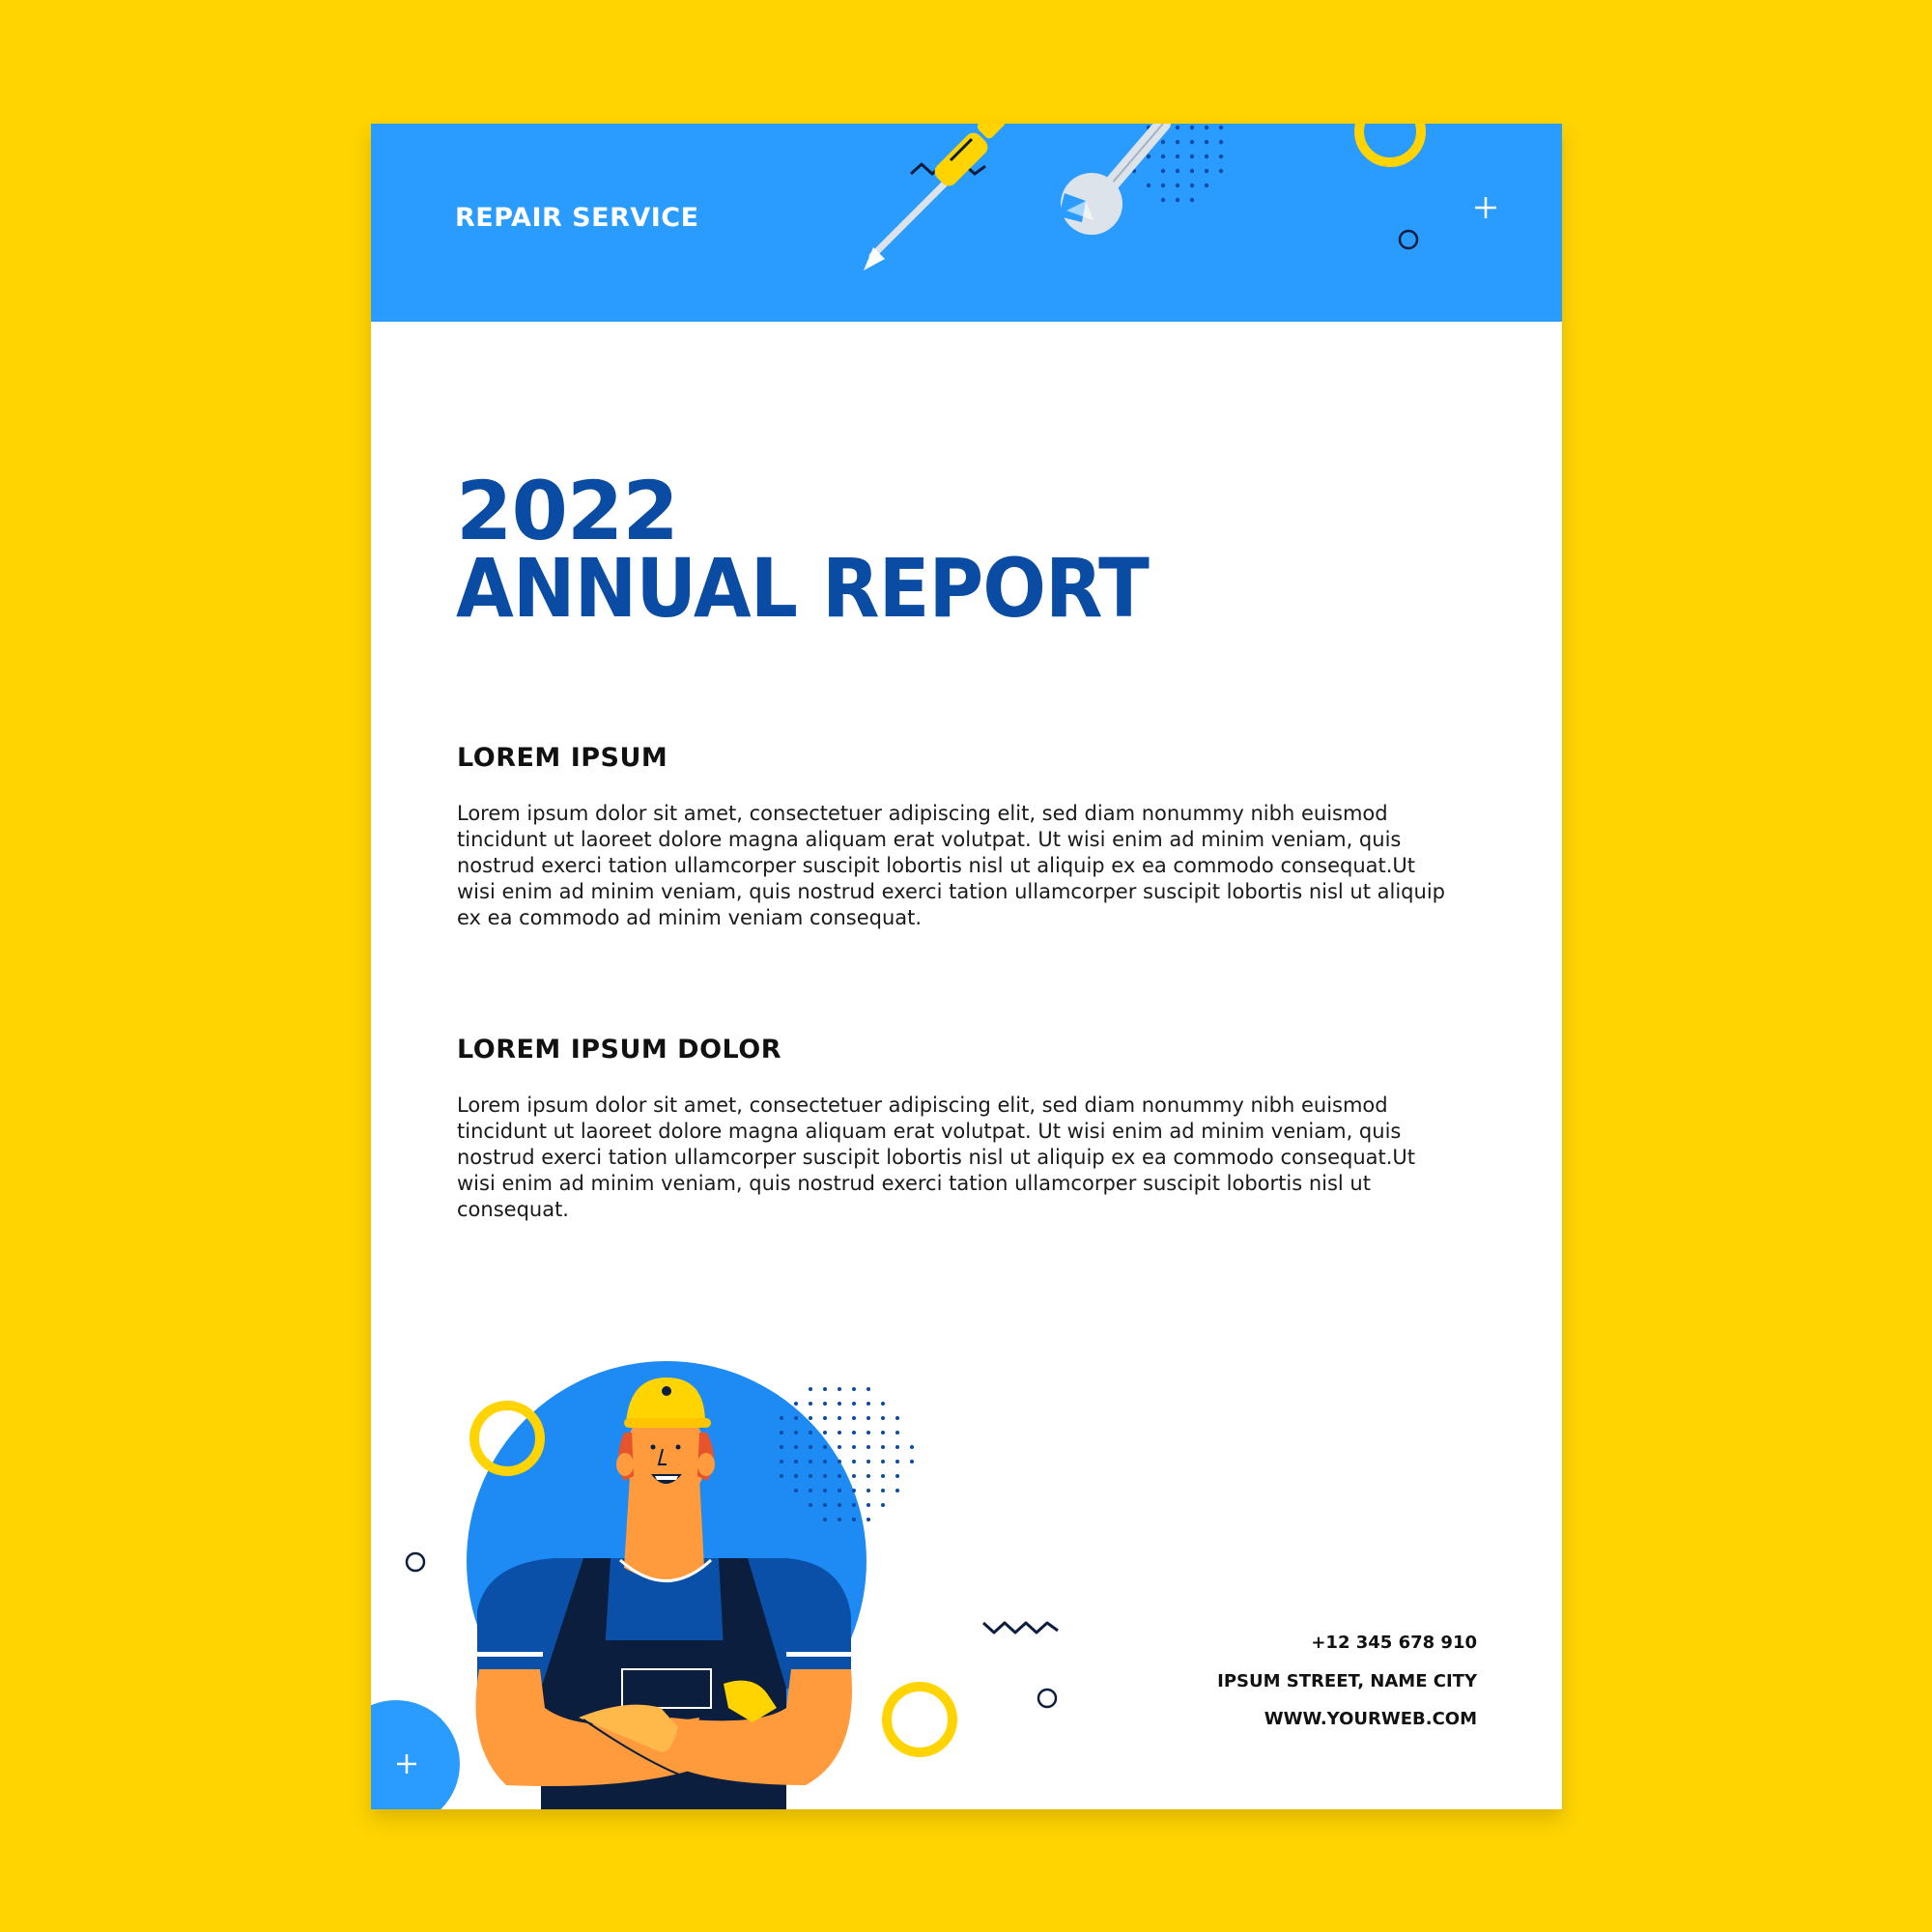 This screenshot has height=1932, width=1932. What do you see at coordinates (415, 1754) in the screenshot?
I see `corner-circle` at bounding box center [415, 1754].